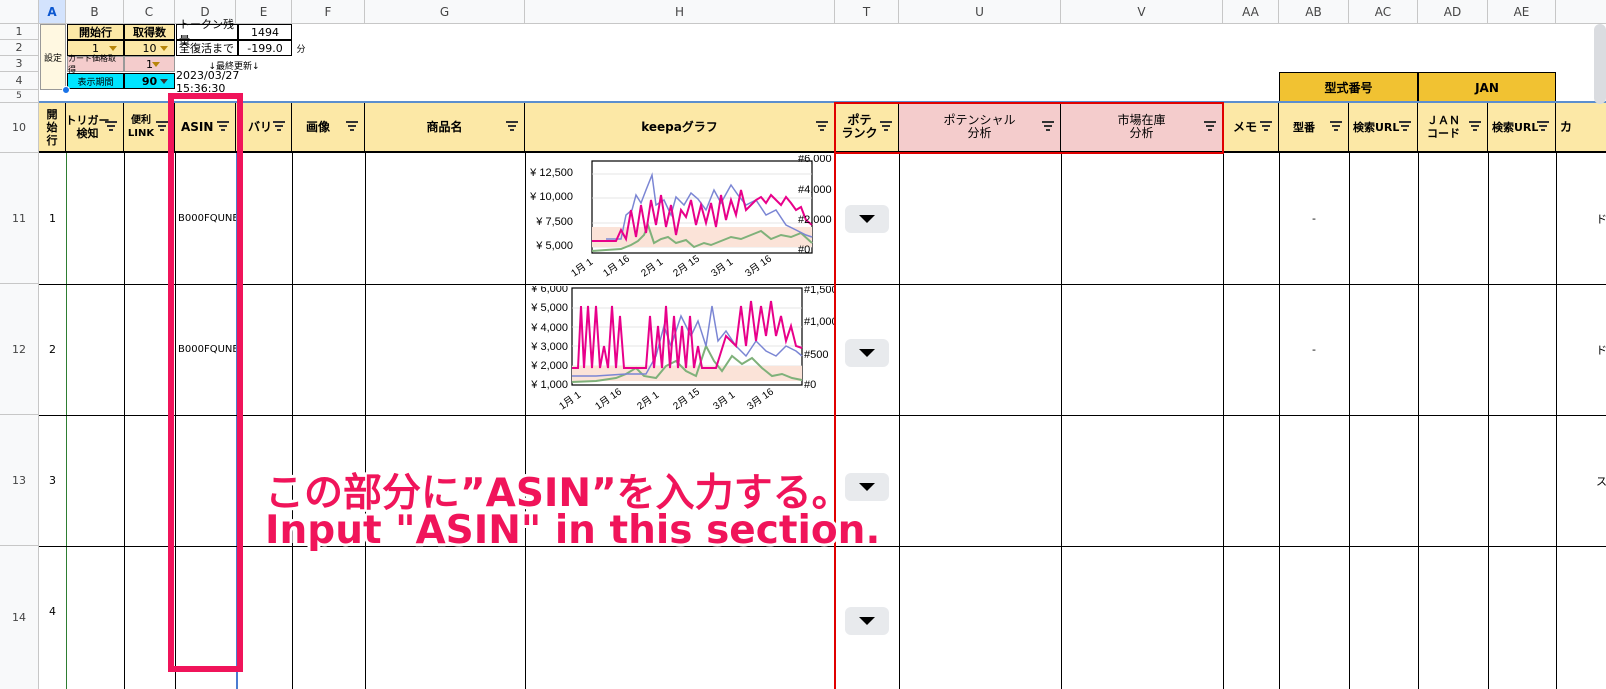 The height and width of the screenshot is (689, 1606). Describe the element at coordinates (835, 421) in the screenshot. I see `analysis-red-line` at that location.